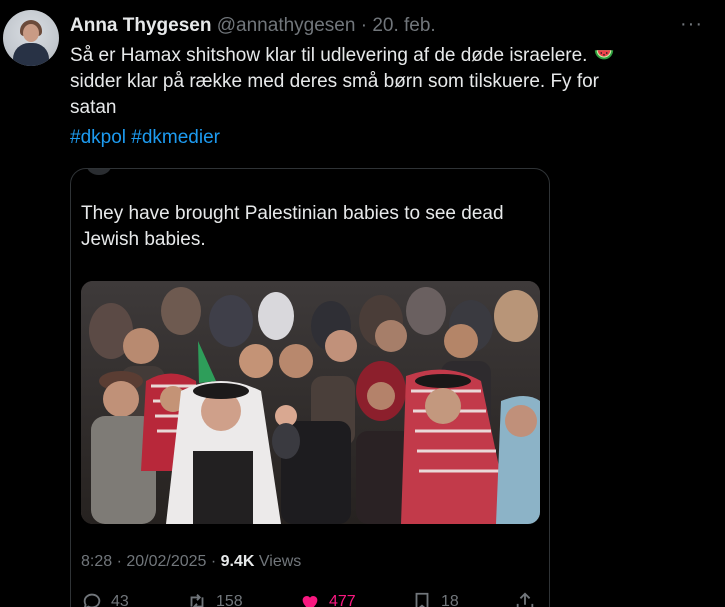  I want to click on avatar, so click(31, 38).